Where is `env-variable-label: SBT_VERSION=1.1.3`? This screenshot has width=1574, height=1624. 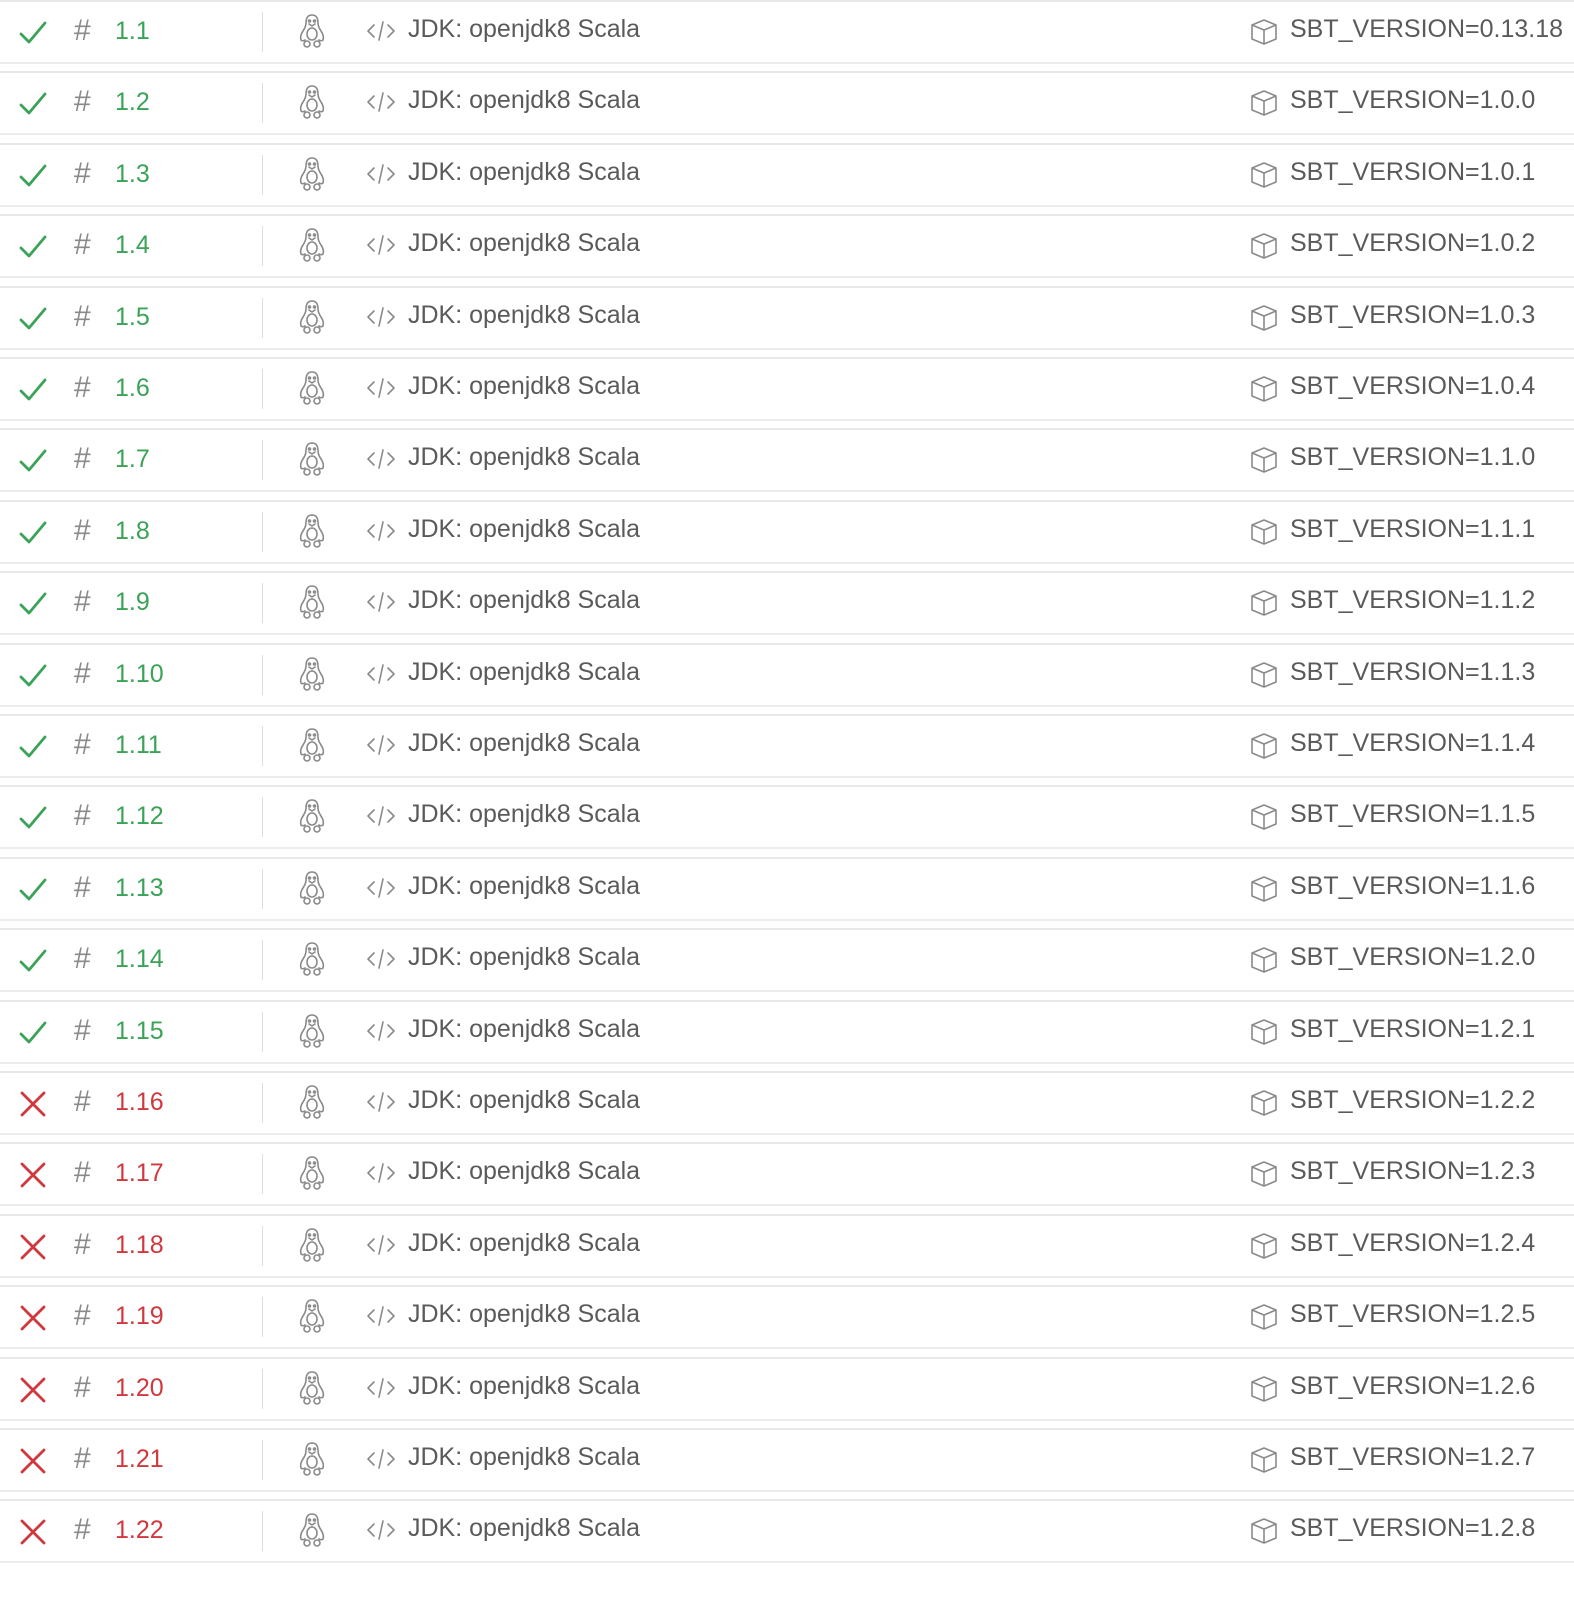 env-variable-label: SBT_VERSION=1.1.3 is located at coordinates (1413, 671).